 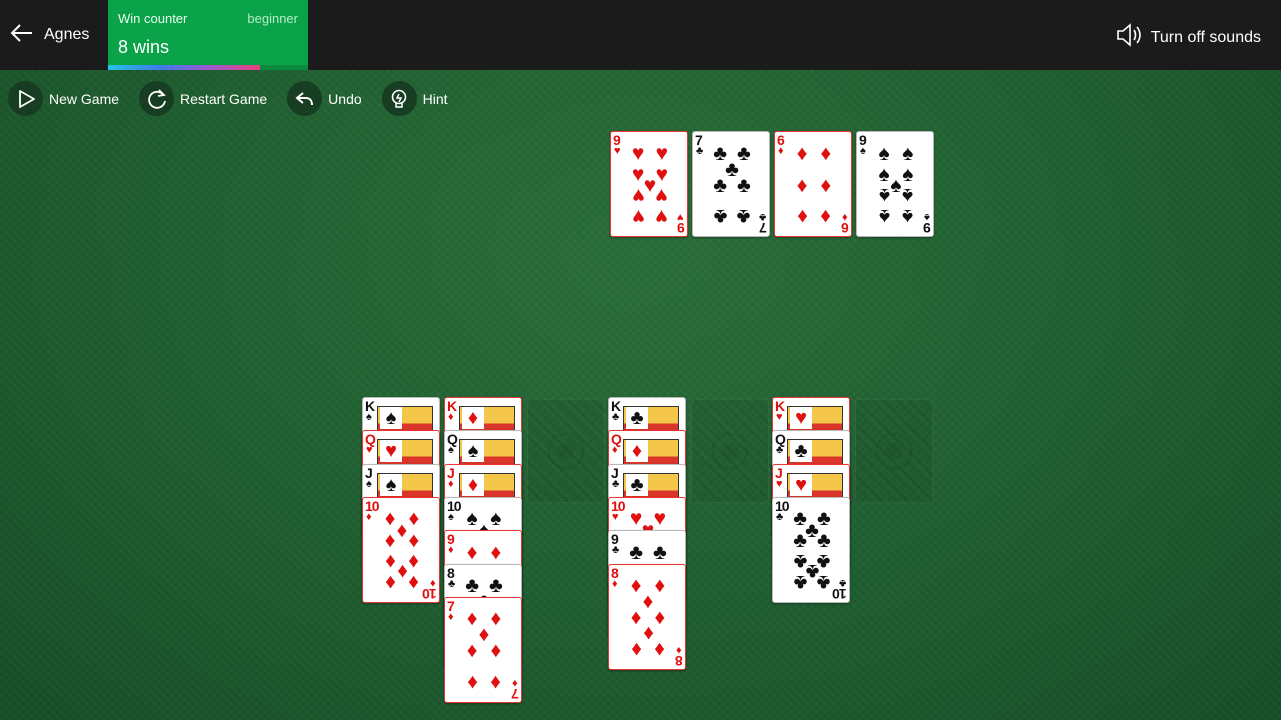 I want to click on undo-icon, so click(x=305, y=98).